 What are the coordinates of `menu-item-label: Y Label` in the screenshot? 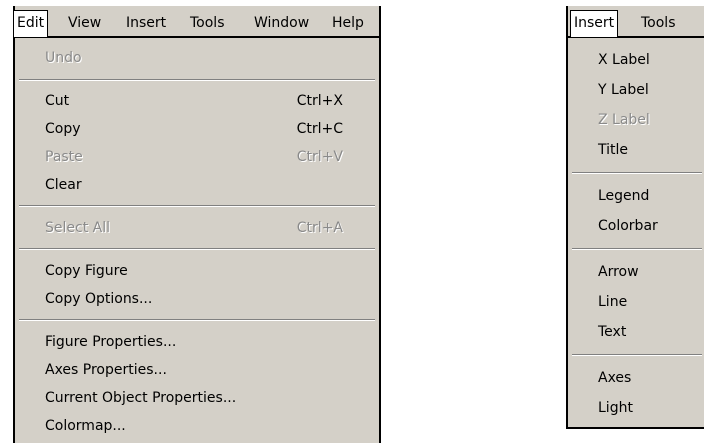 It's located at (623, 90).